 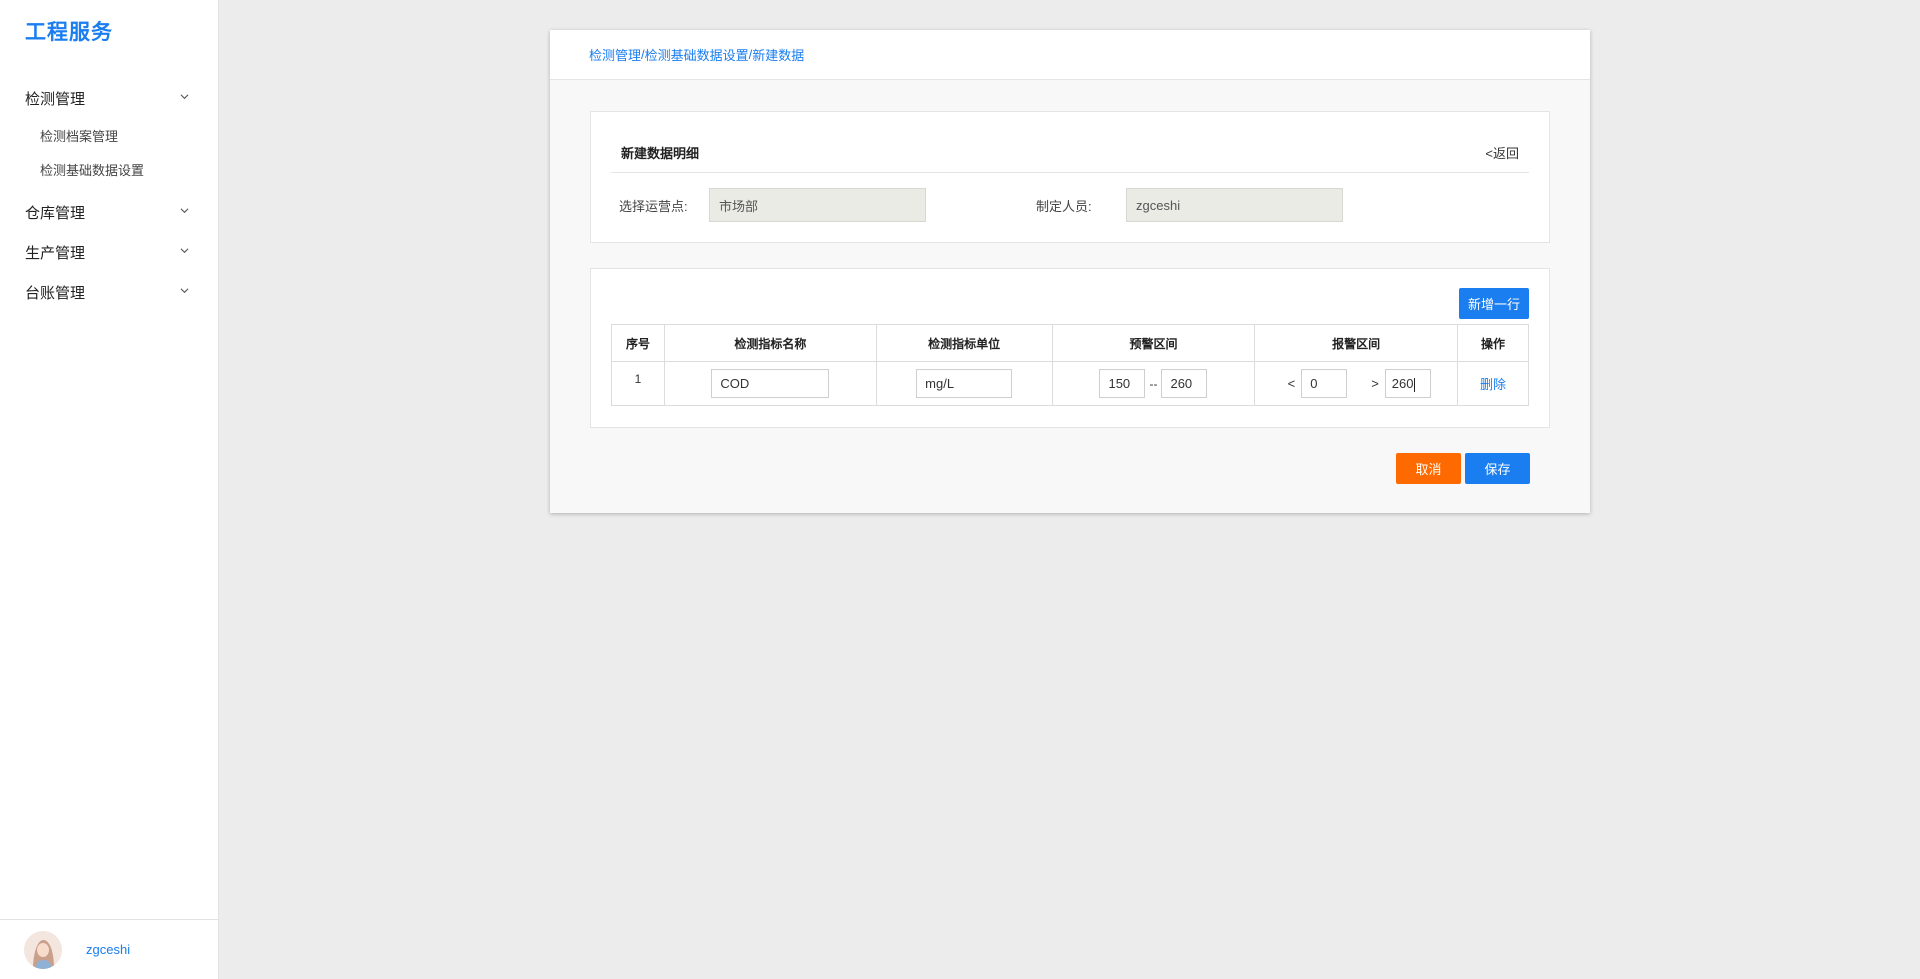 I want to click on sidebar-item-inspection-archive: 检测档案管理, so click(x=109, y=135).